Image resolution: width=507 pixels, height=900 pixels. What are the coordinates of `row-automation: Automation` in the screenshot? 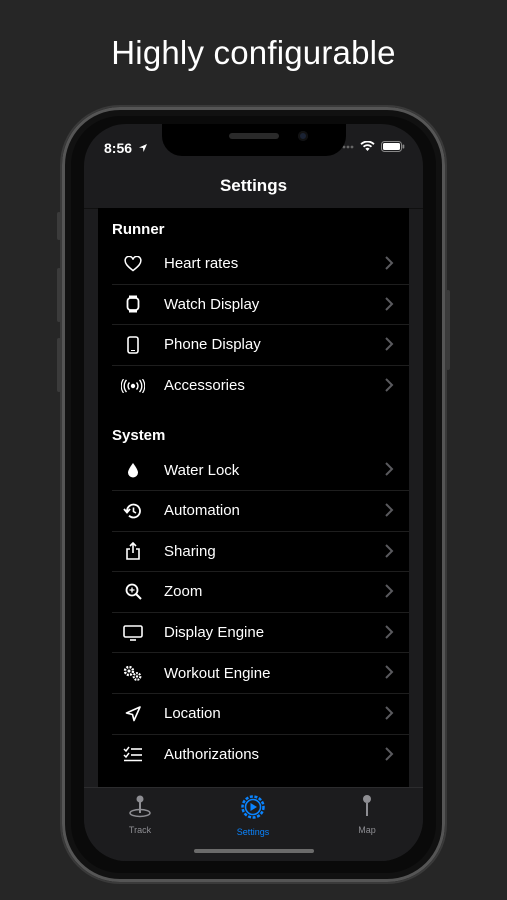 It's located at (260, 511).